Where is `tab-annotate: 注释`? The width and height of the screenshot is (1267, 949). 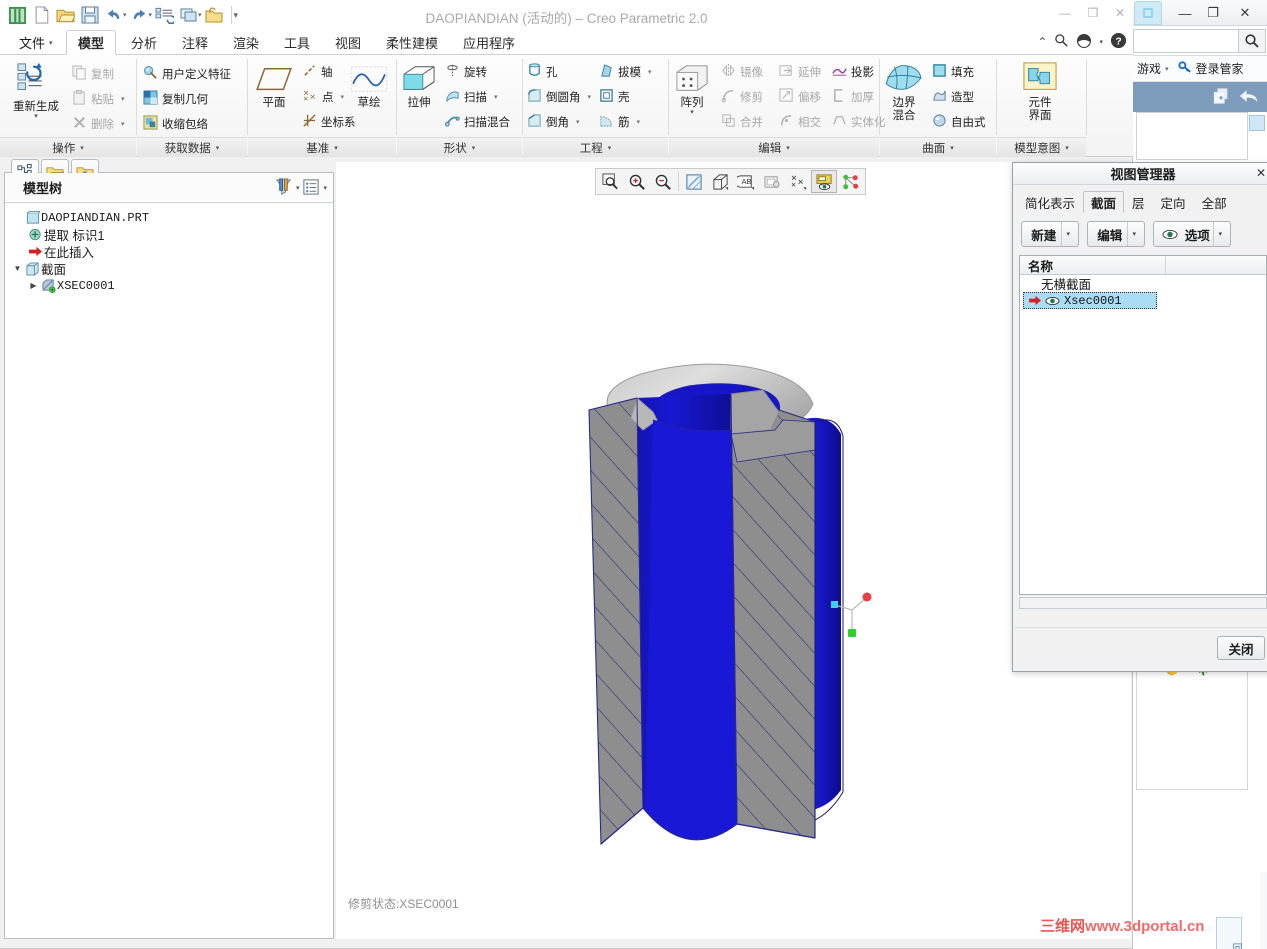 tab-annotate: 注释 is located at coordinates (195, 42).